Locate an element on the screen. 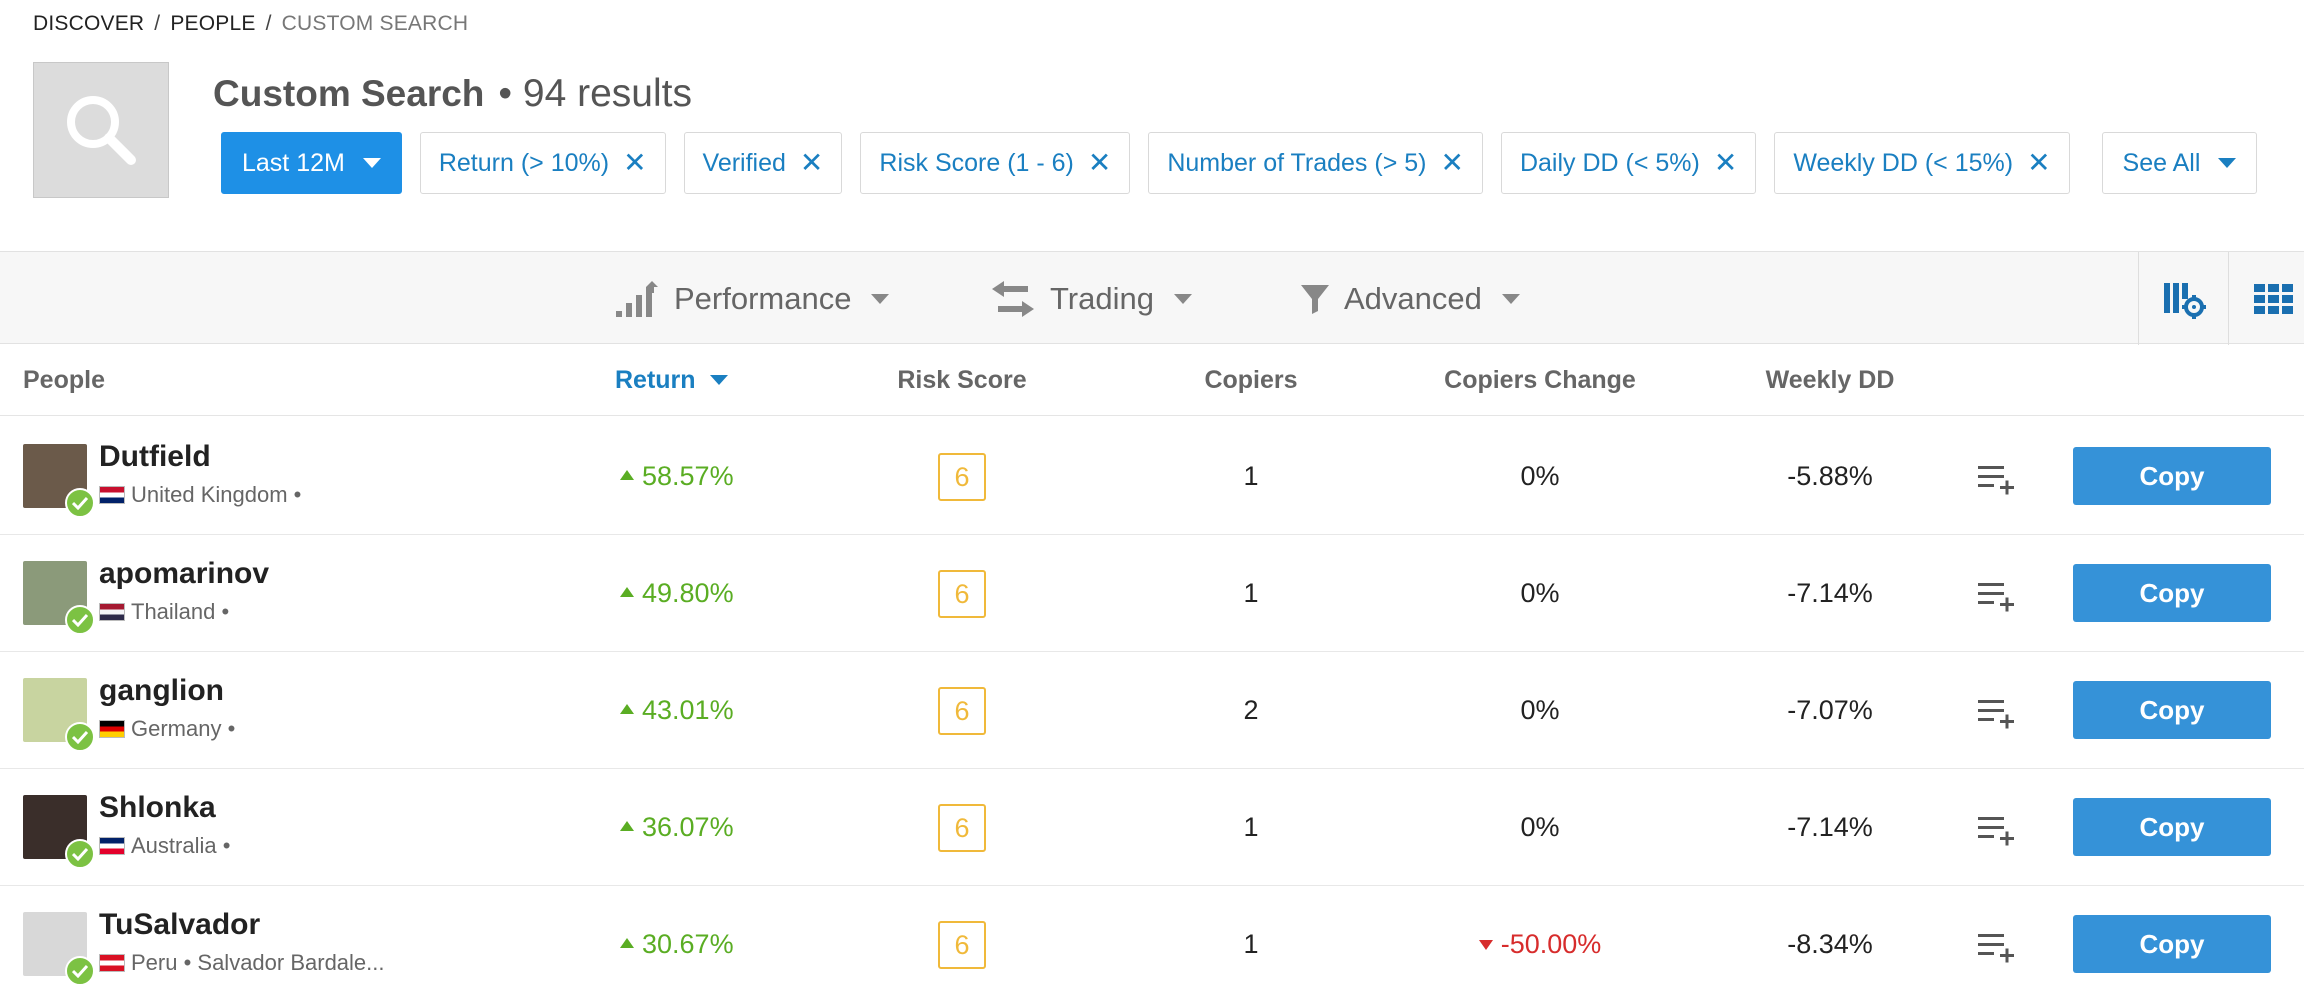 The width and height of the screenshot is (2304, 1002). trading-menu: Trading is located at coordinates (1091, 298).